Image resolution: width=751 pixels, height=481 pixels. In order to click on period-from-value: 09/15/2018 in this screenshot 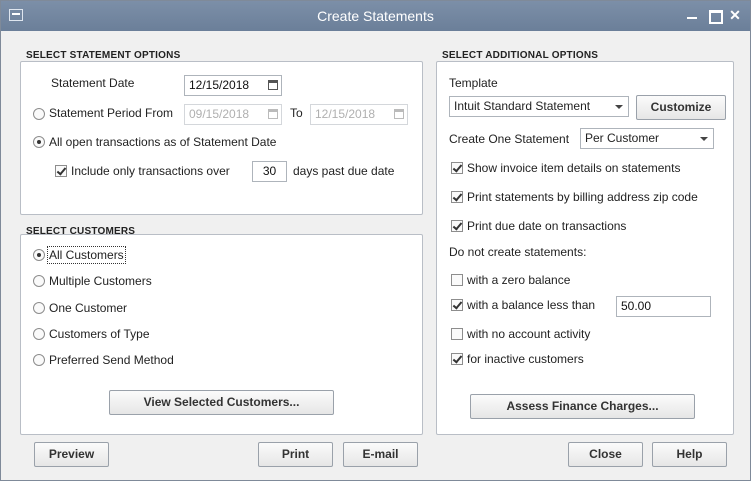, I will do `click(219, 114)`.